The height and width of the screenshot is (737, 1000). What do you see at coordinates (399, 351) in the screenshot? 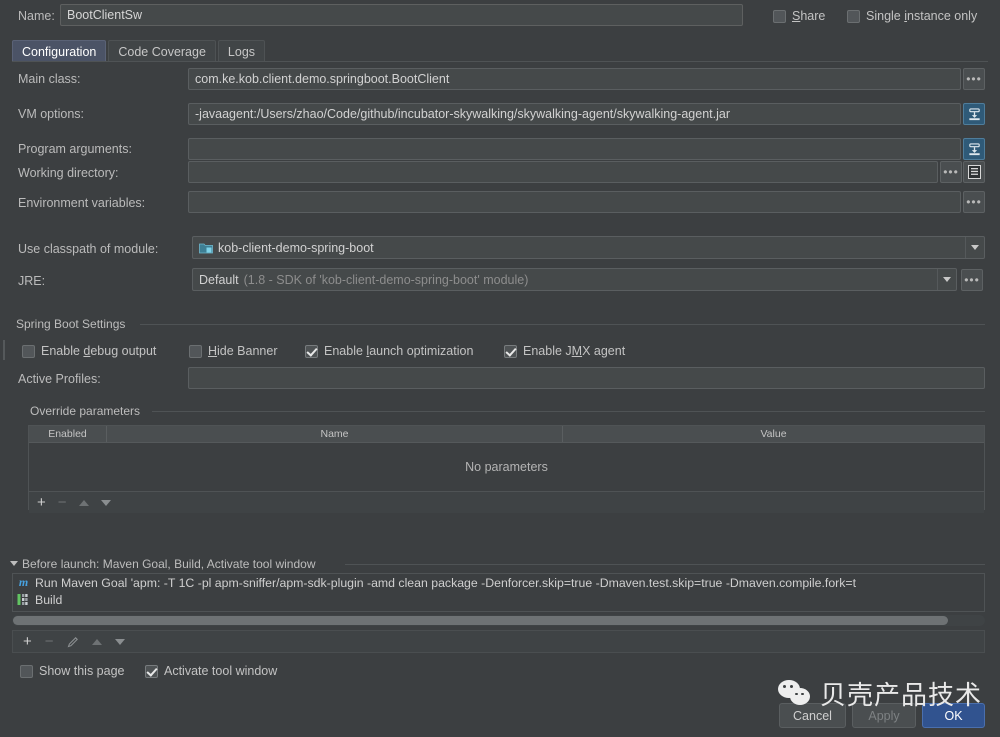
I see `enable-launch-optimization-label: Enable launch optimization` at bounding box center [399, 351].